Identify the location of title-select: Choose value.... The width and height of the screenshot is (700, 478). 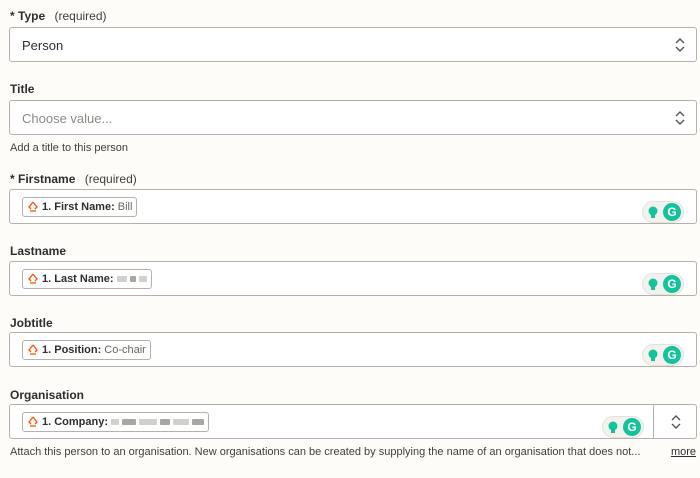
(353, 117).